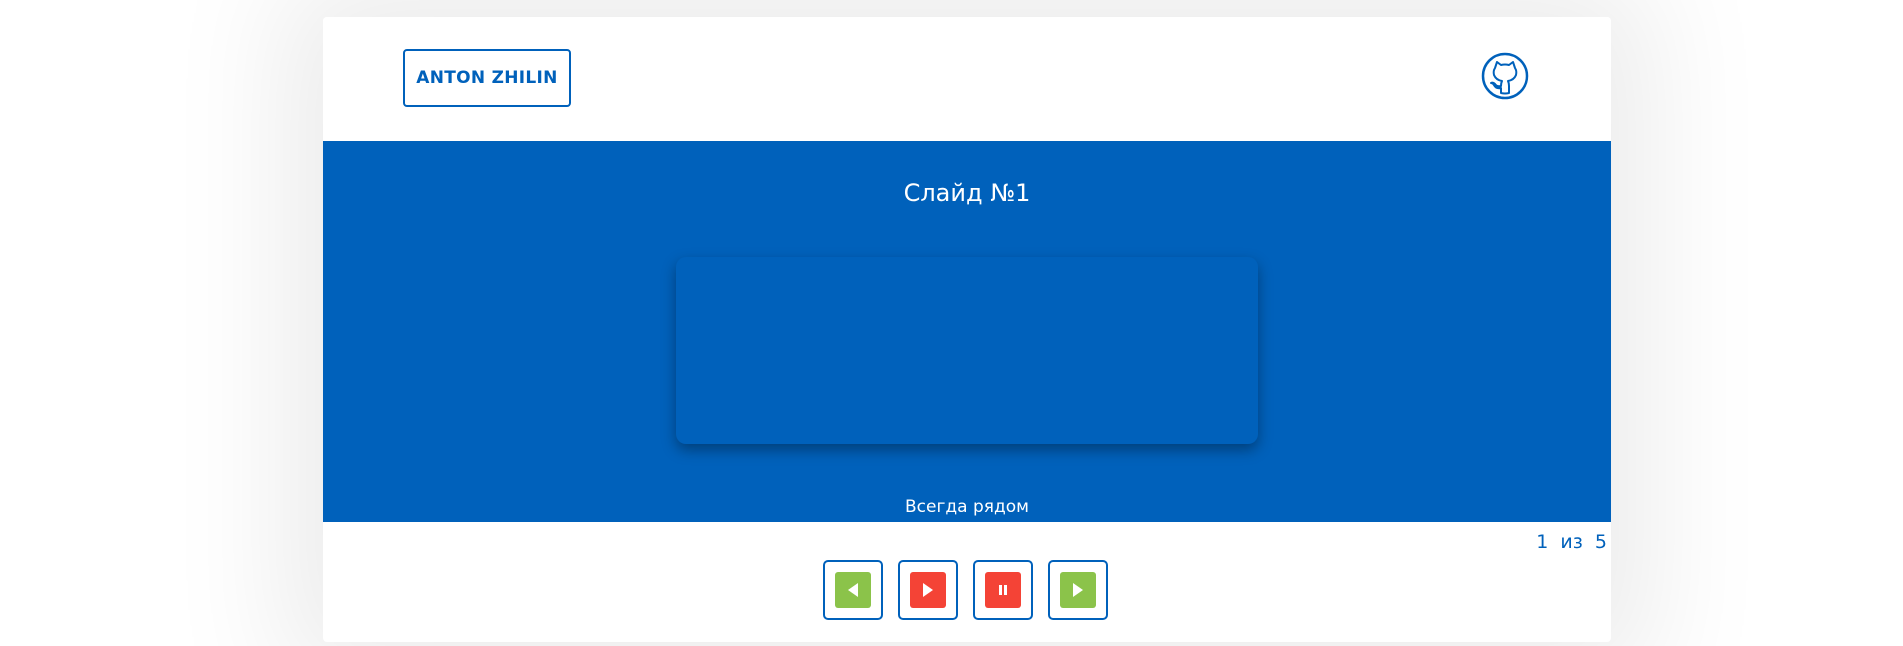 This screenshot has width=1903, height=646. I want to click on counter-total: 5, so click(1600, 542).